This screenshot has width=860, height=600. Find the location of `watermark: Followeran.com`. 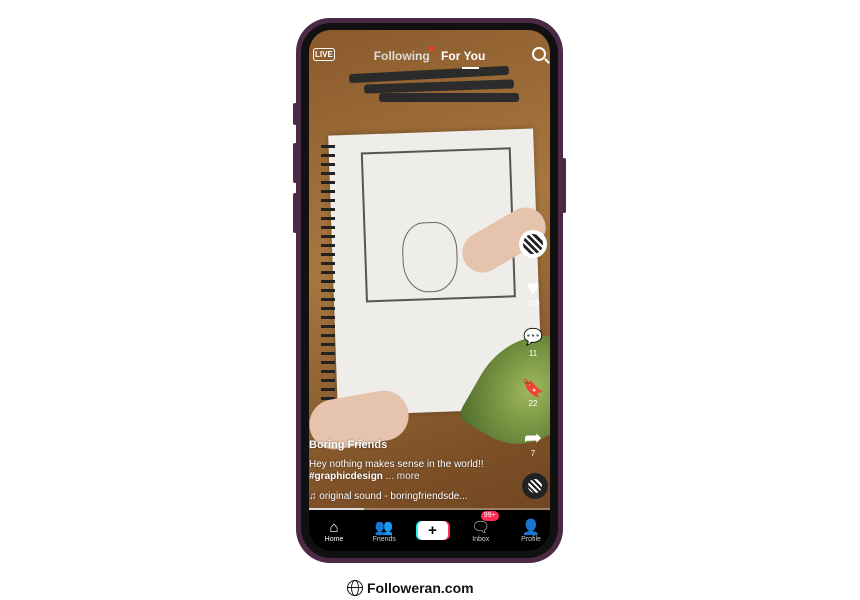

watermark: Followeran.com is located at coordinates (410, 588).